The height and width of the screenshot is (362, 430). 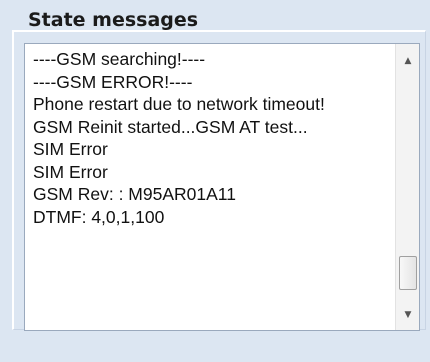 I want to click on scroll-up-arrow-icon: ▲, so click(x=407, y=61).